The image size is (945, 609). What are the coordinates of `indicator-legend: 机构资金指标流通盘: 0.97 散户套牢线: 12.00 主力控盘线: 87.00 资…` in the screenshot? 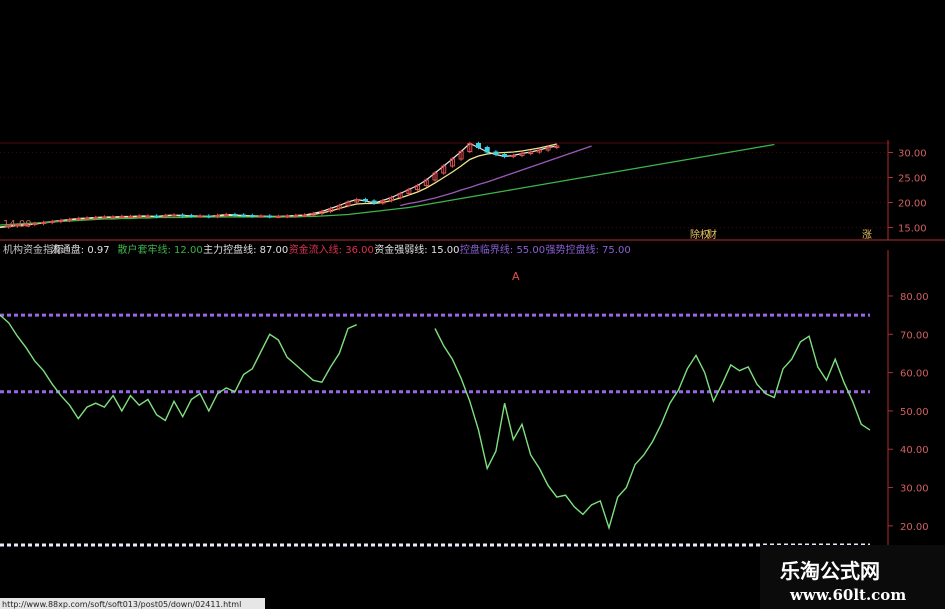 It's located at (317, 249).